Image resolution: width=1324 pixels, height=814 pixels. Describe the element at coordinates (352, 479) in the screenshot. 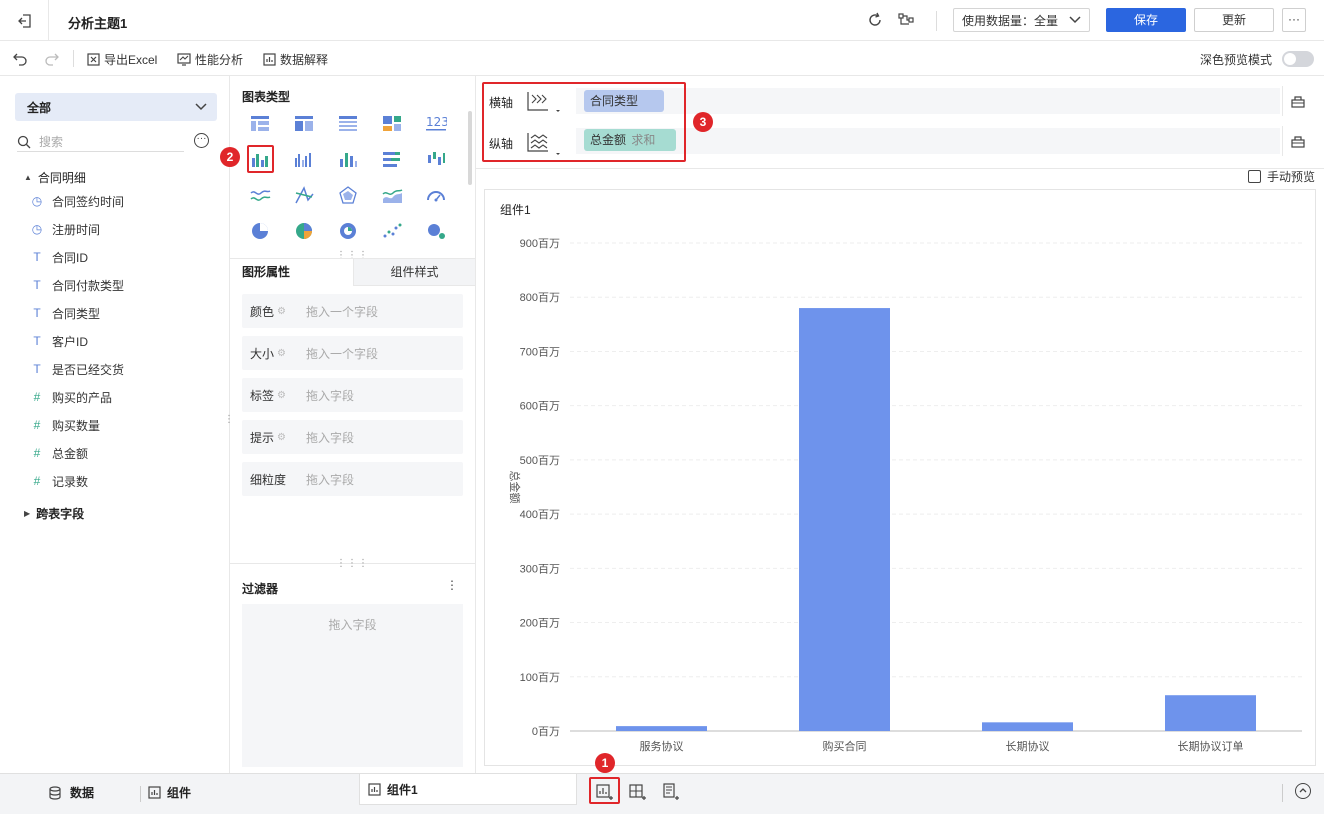

I see `graph-attr-row: 细粒度 拖入字段` at that location.